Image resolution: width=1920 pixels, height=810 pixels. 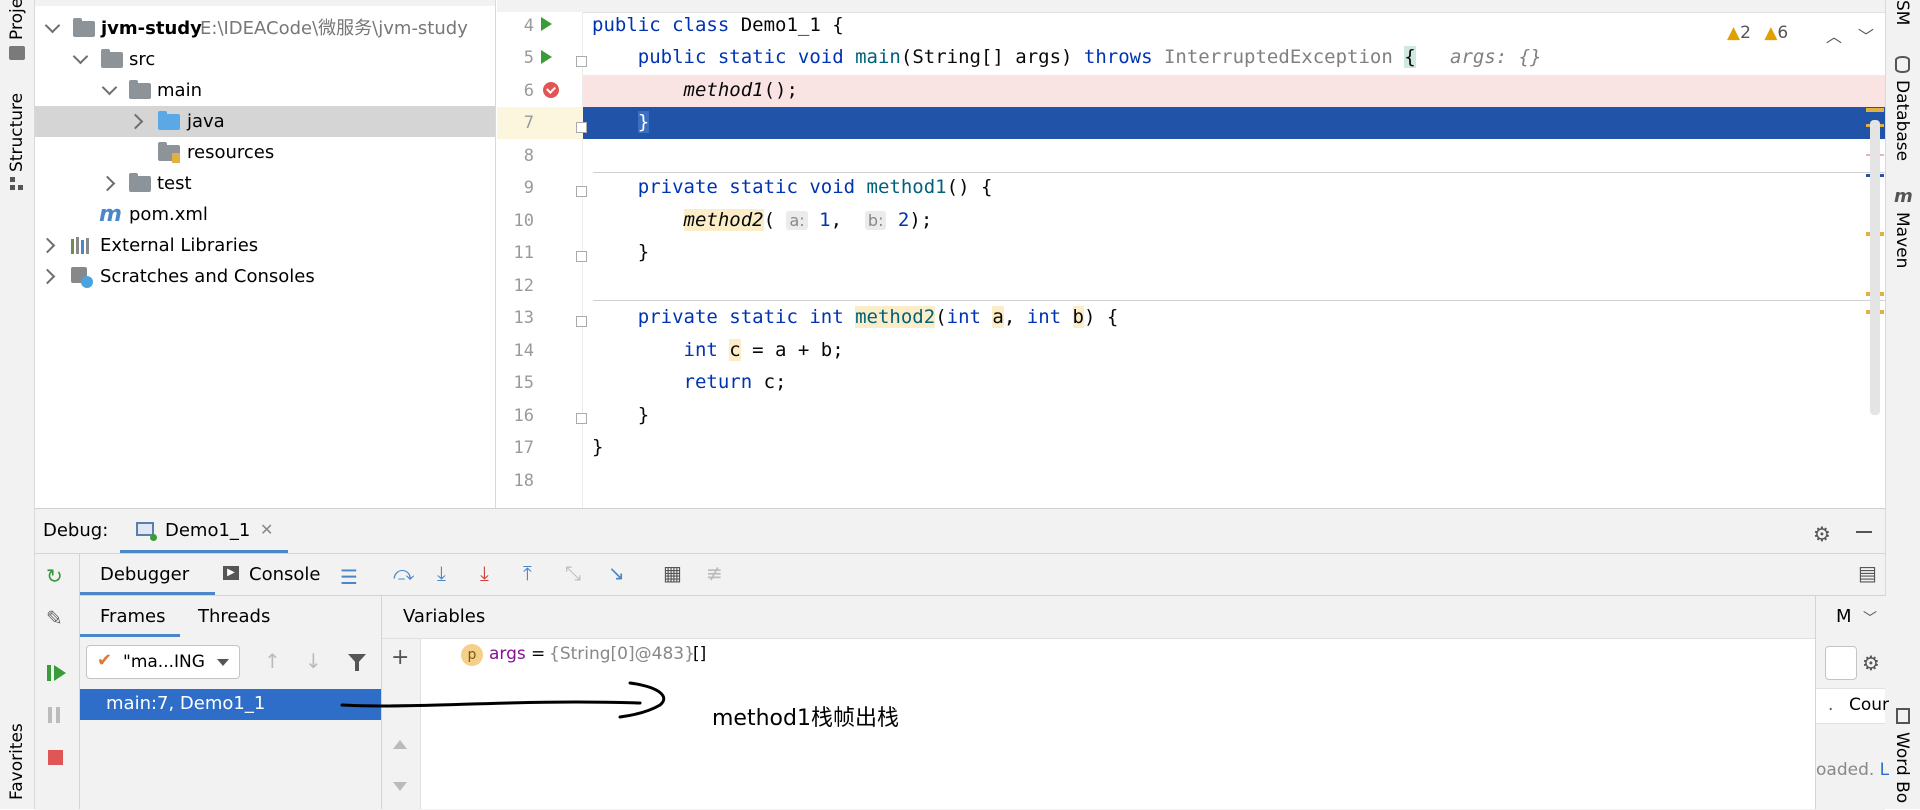 What do you see at coordinates (272, 661) in the screenshot?
I see `up-arrow-icon: ↑` at bounding box center [272, 661].